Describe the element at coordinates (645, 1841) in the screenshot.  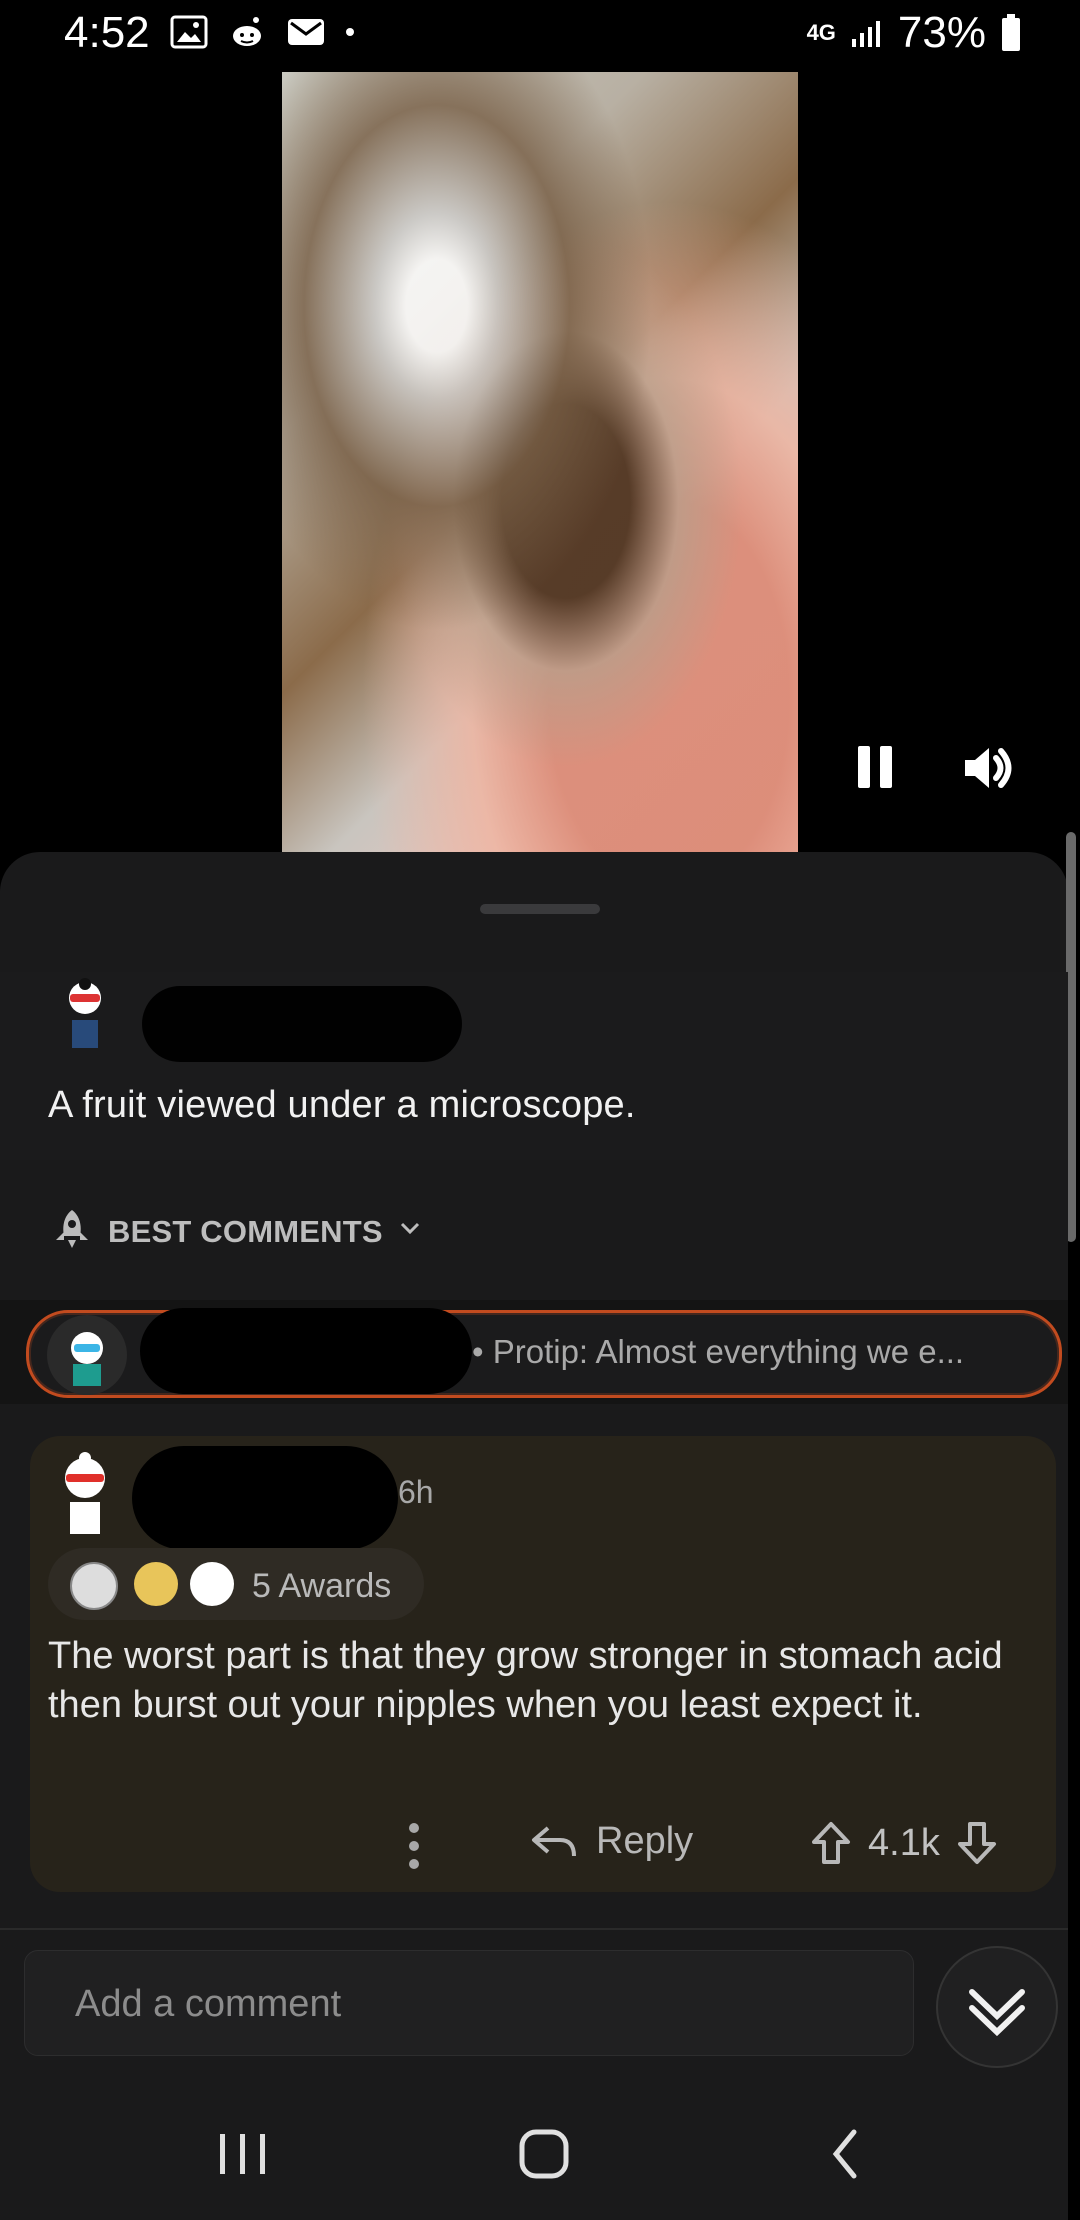
I see `reply-label: Reply` at that location.